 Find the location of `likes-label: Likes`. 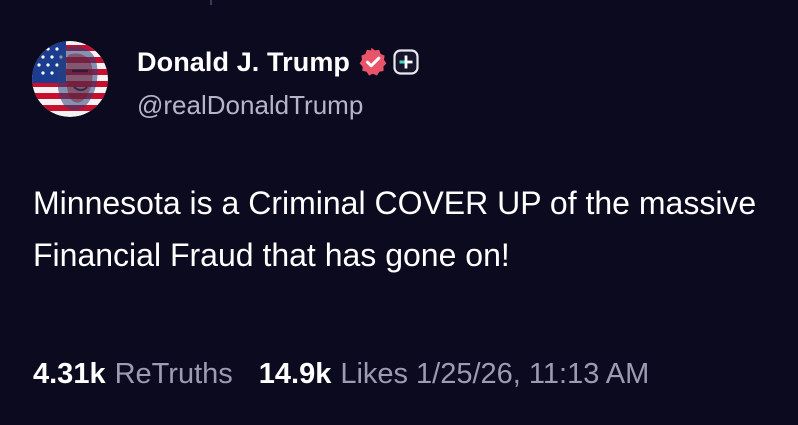

likes-label: Likes is located at coordinates (374, 374).